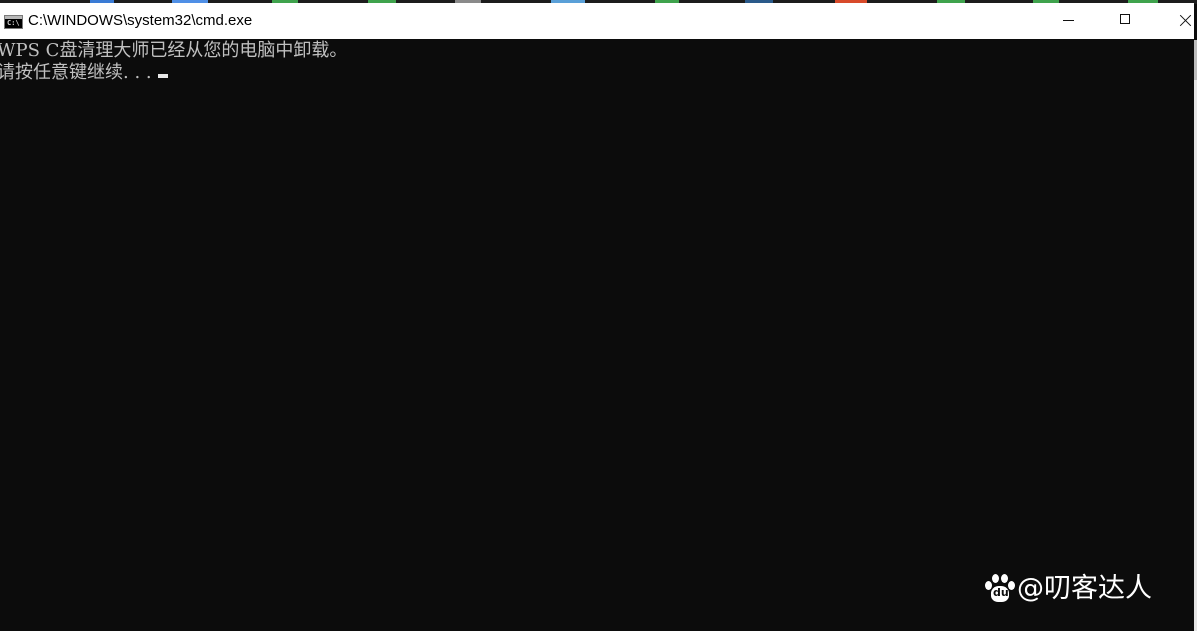 The width and height of the screenshot is (1197, 631). Describe the element at coordinates (597, 21) in the screenshot. I see `title-bar: C:\ C:\WINDOWS\system32\cmd.exe` at that location.